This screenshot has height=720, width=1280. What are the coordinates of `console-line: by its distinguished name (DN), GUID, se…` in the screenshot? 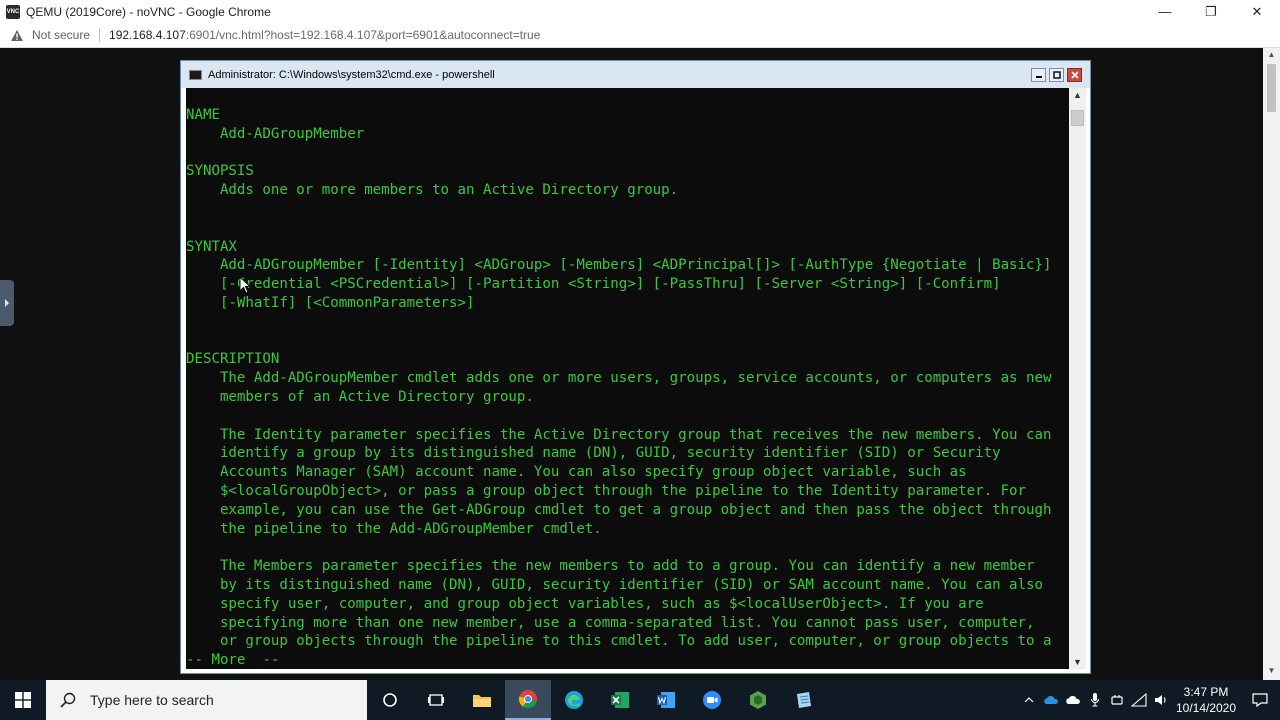 It's located at (615, 584).